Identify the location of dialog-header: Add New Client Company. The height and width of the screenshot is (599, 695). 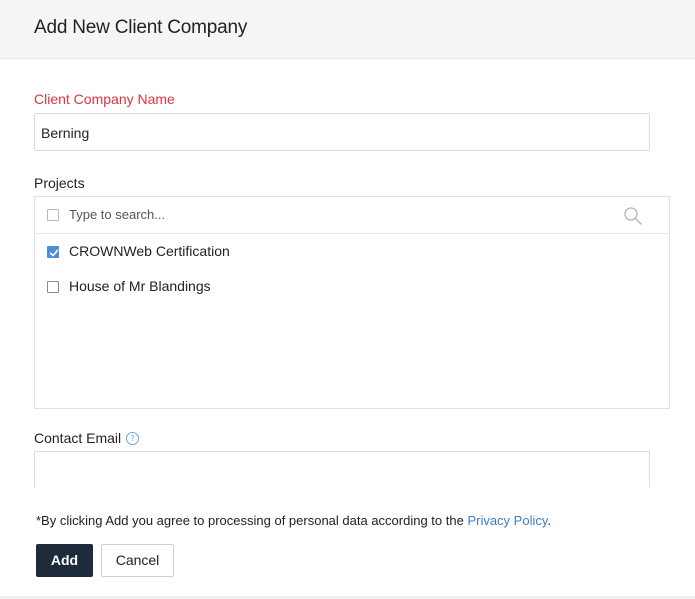
(347, 29).